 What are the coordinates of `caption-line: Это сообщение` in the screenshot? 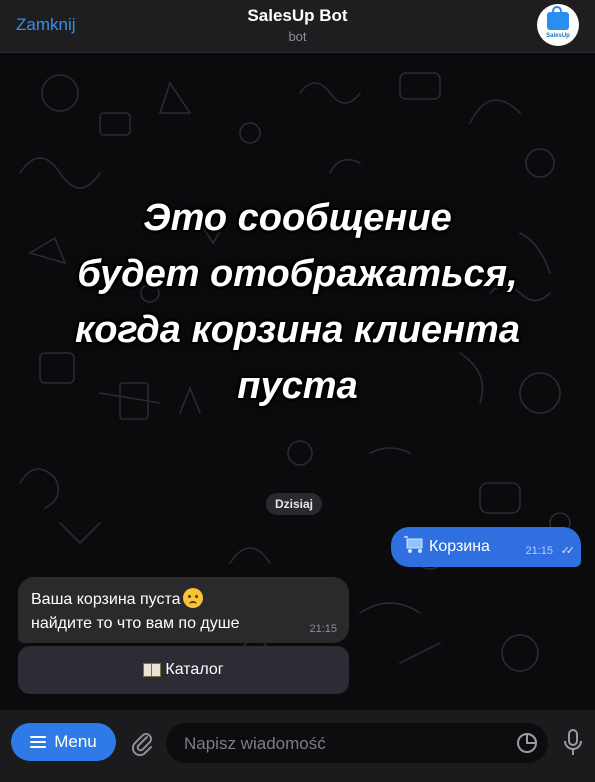 It's located at (297, 218).